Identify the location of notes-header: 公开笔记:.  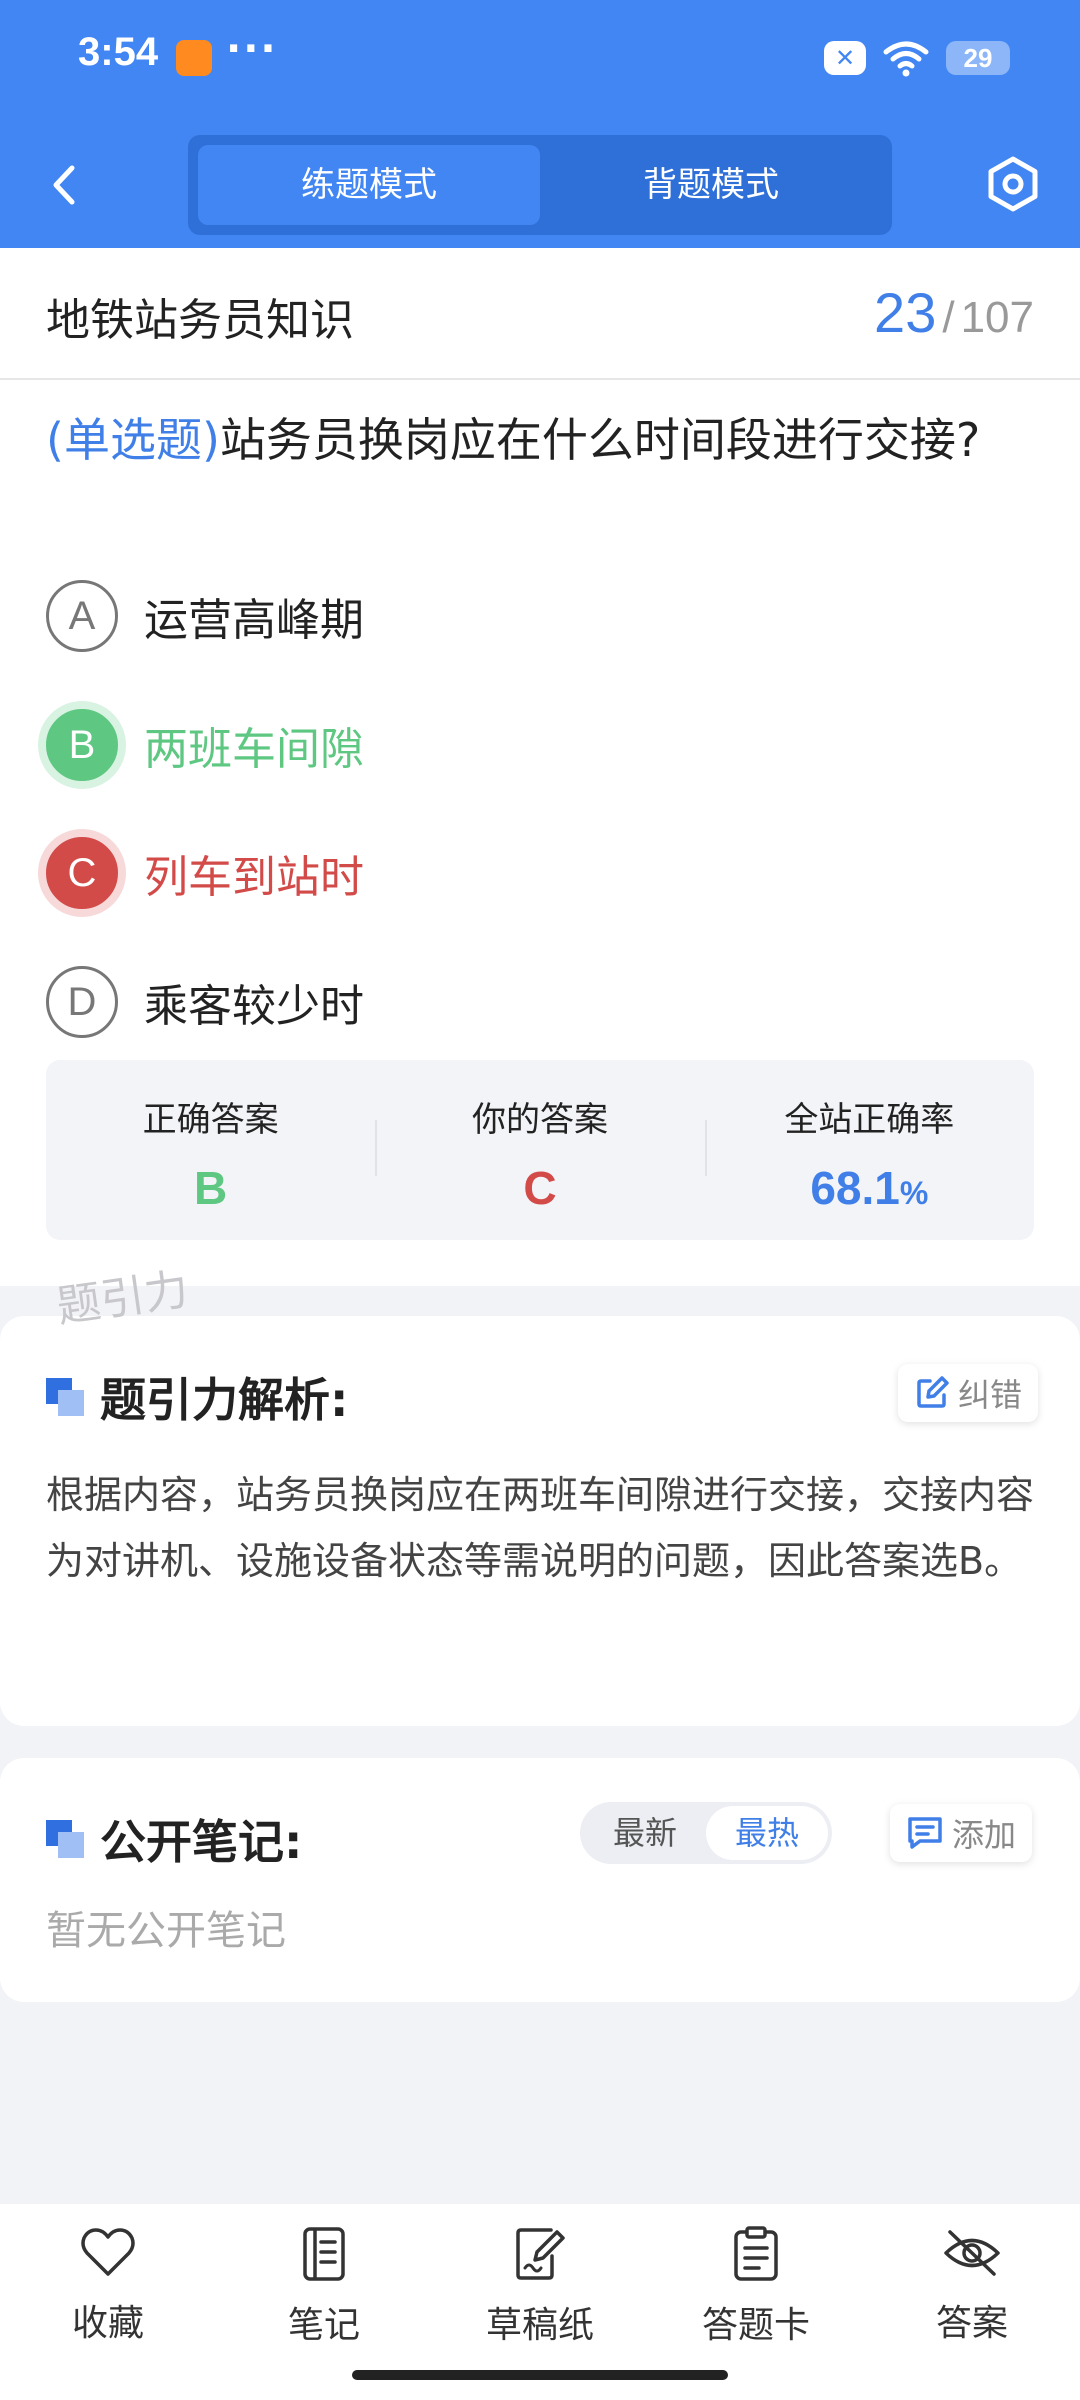
(174, 1839).